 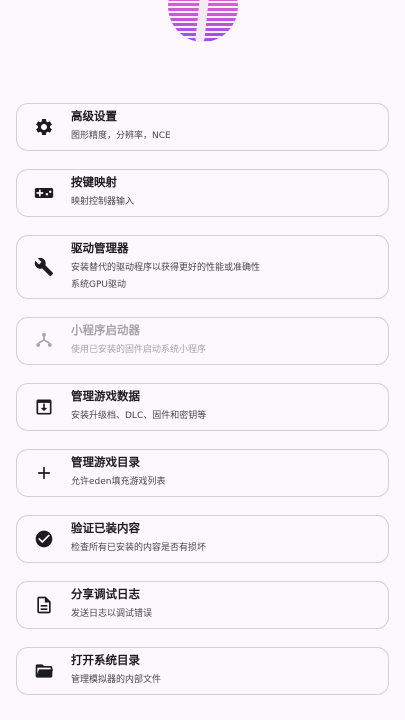 What do you see at coordinates (116, 680) in the screenshot?
I see `menu-item-desc: 管理模拟器的内部文件` at bounding box center [116, 680].